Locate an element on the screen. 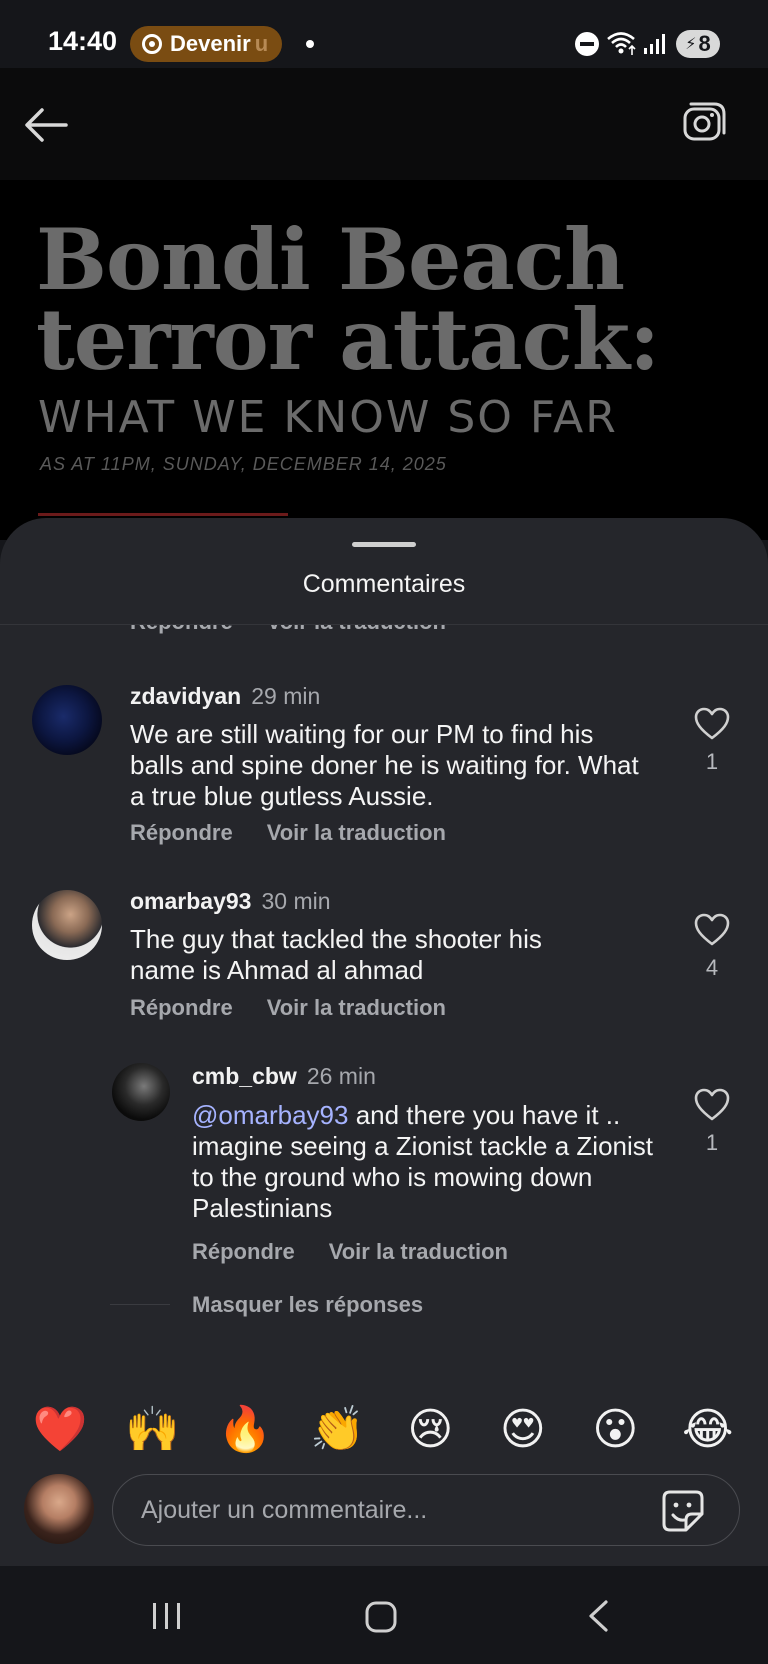 This screenshot has height=1664, width=768. comment-author: omarbay93 30 min is located at coordinates (230, 901).